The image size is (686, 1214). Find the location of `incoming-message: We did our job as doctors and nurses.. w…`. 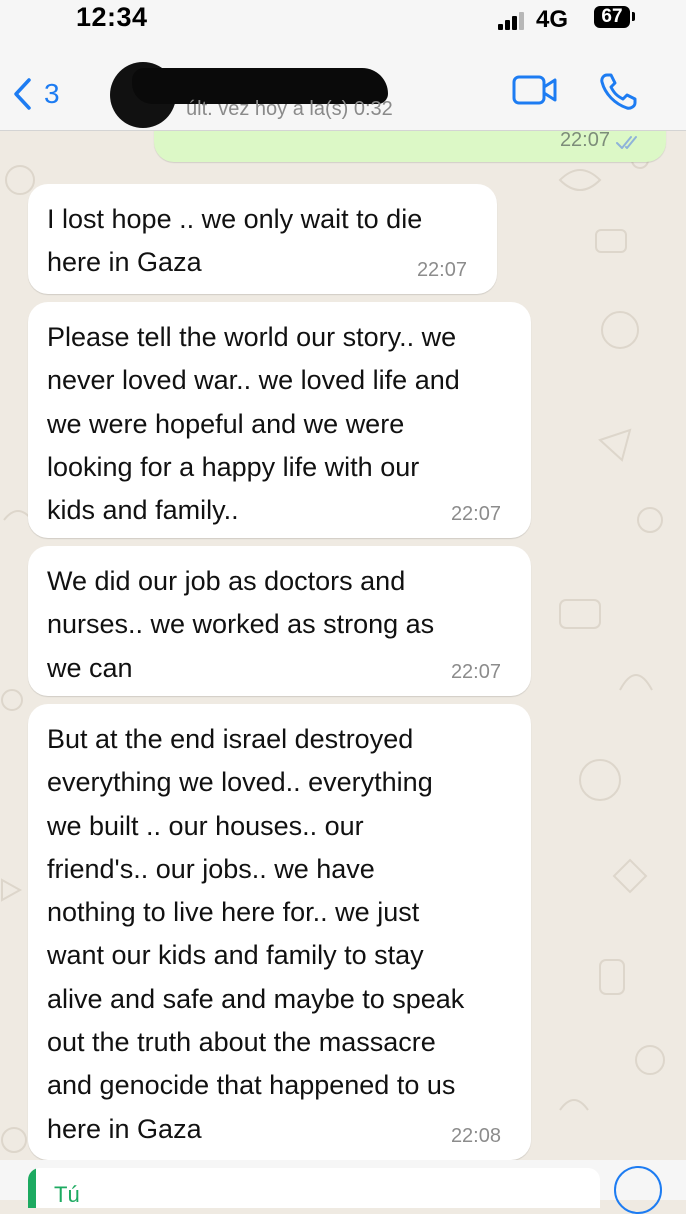

incoming-message: We did our job as doctors and nurses.. w… is located at coordinates (279, 621).